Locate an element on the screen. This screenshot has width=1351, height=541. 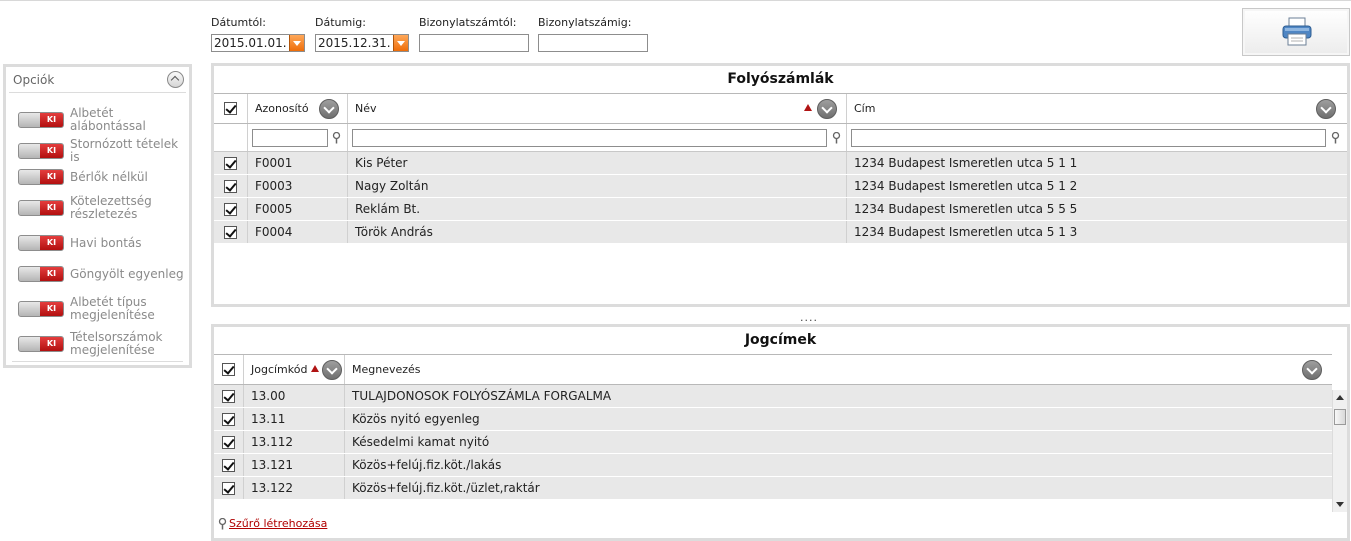
doc-to-label: Bizonylatszámig: is located at coordinates (585, 22).